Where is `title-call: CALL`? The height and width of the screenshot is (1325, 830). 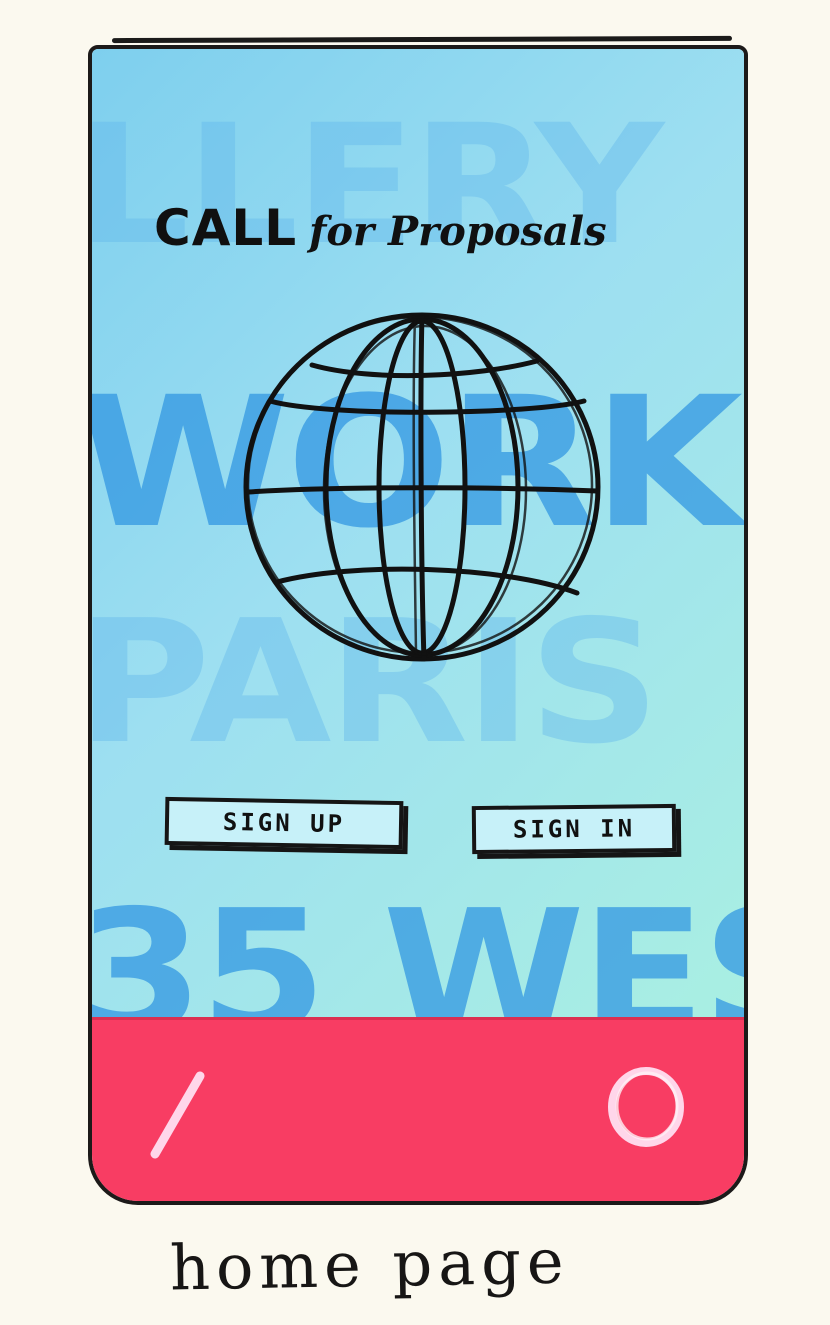
title-call: CALL is located at coordinates (226, 228).